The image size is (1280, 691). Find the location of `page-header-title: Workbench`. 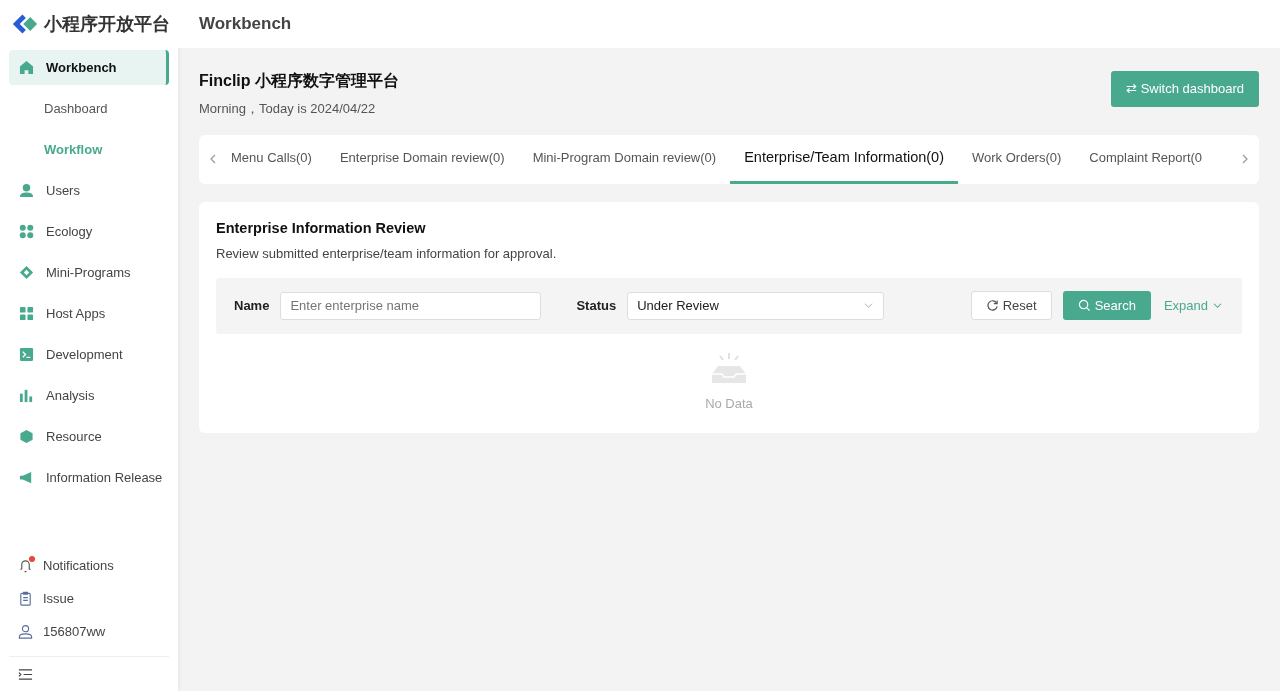

page-header-title: Workbench is located at coordinates (729, 24).